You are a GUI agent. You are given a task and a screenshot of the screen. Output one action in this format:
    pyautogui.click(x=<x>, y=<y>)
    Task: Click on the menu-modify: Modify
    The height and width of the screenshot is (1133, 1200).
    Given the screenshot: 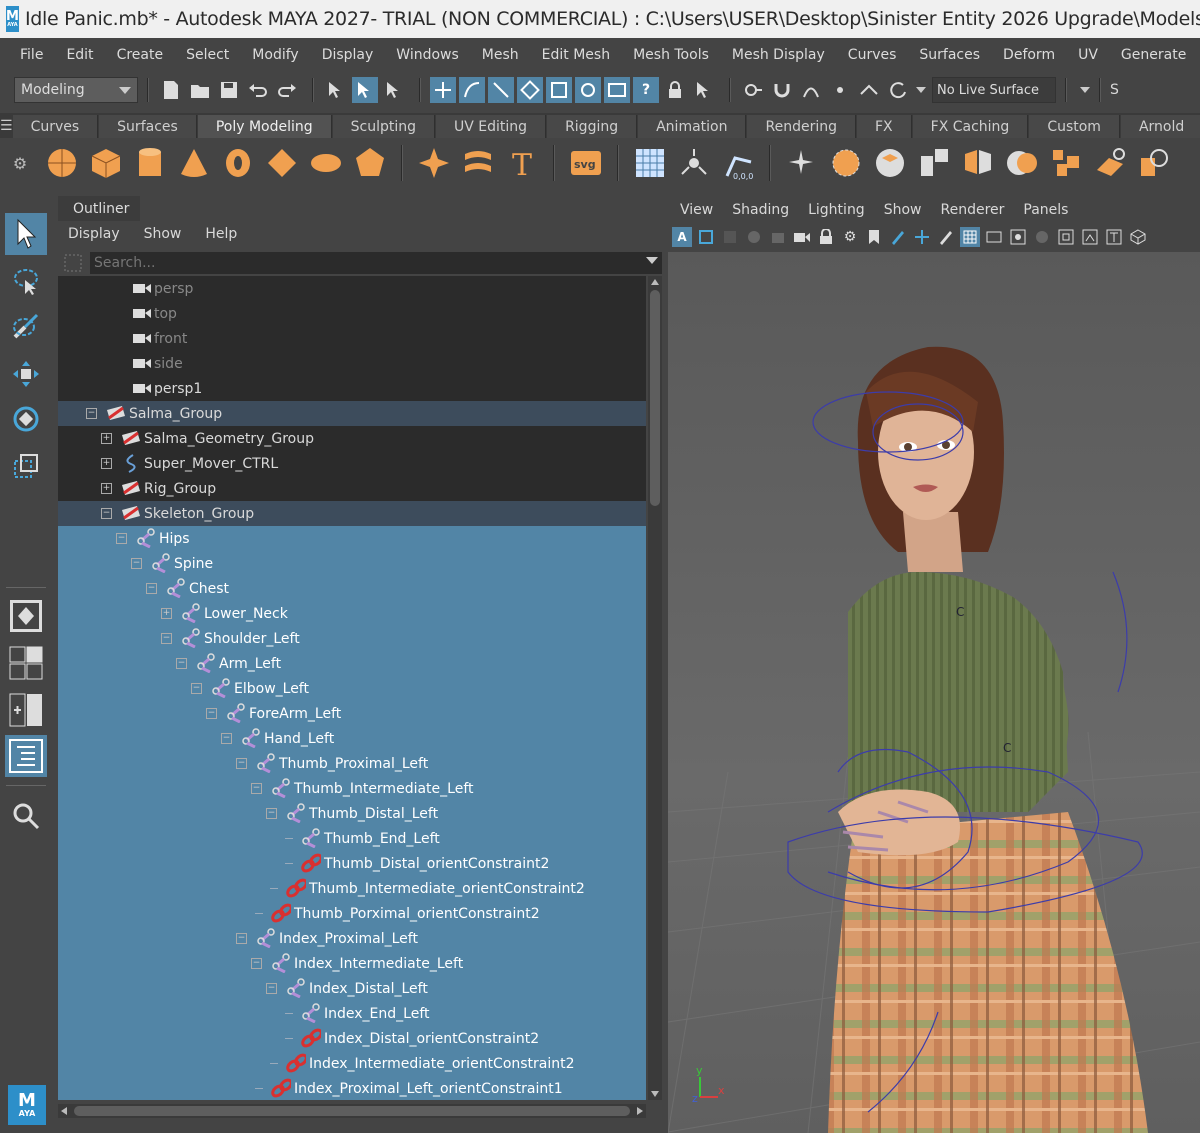 What is the action you would take?
    pyautogui.click(x=275, y=55)
    